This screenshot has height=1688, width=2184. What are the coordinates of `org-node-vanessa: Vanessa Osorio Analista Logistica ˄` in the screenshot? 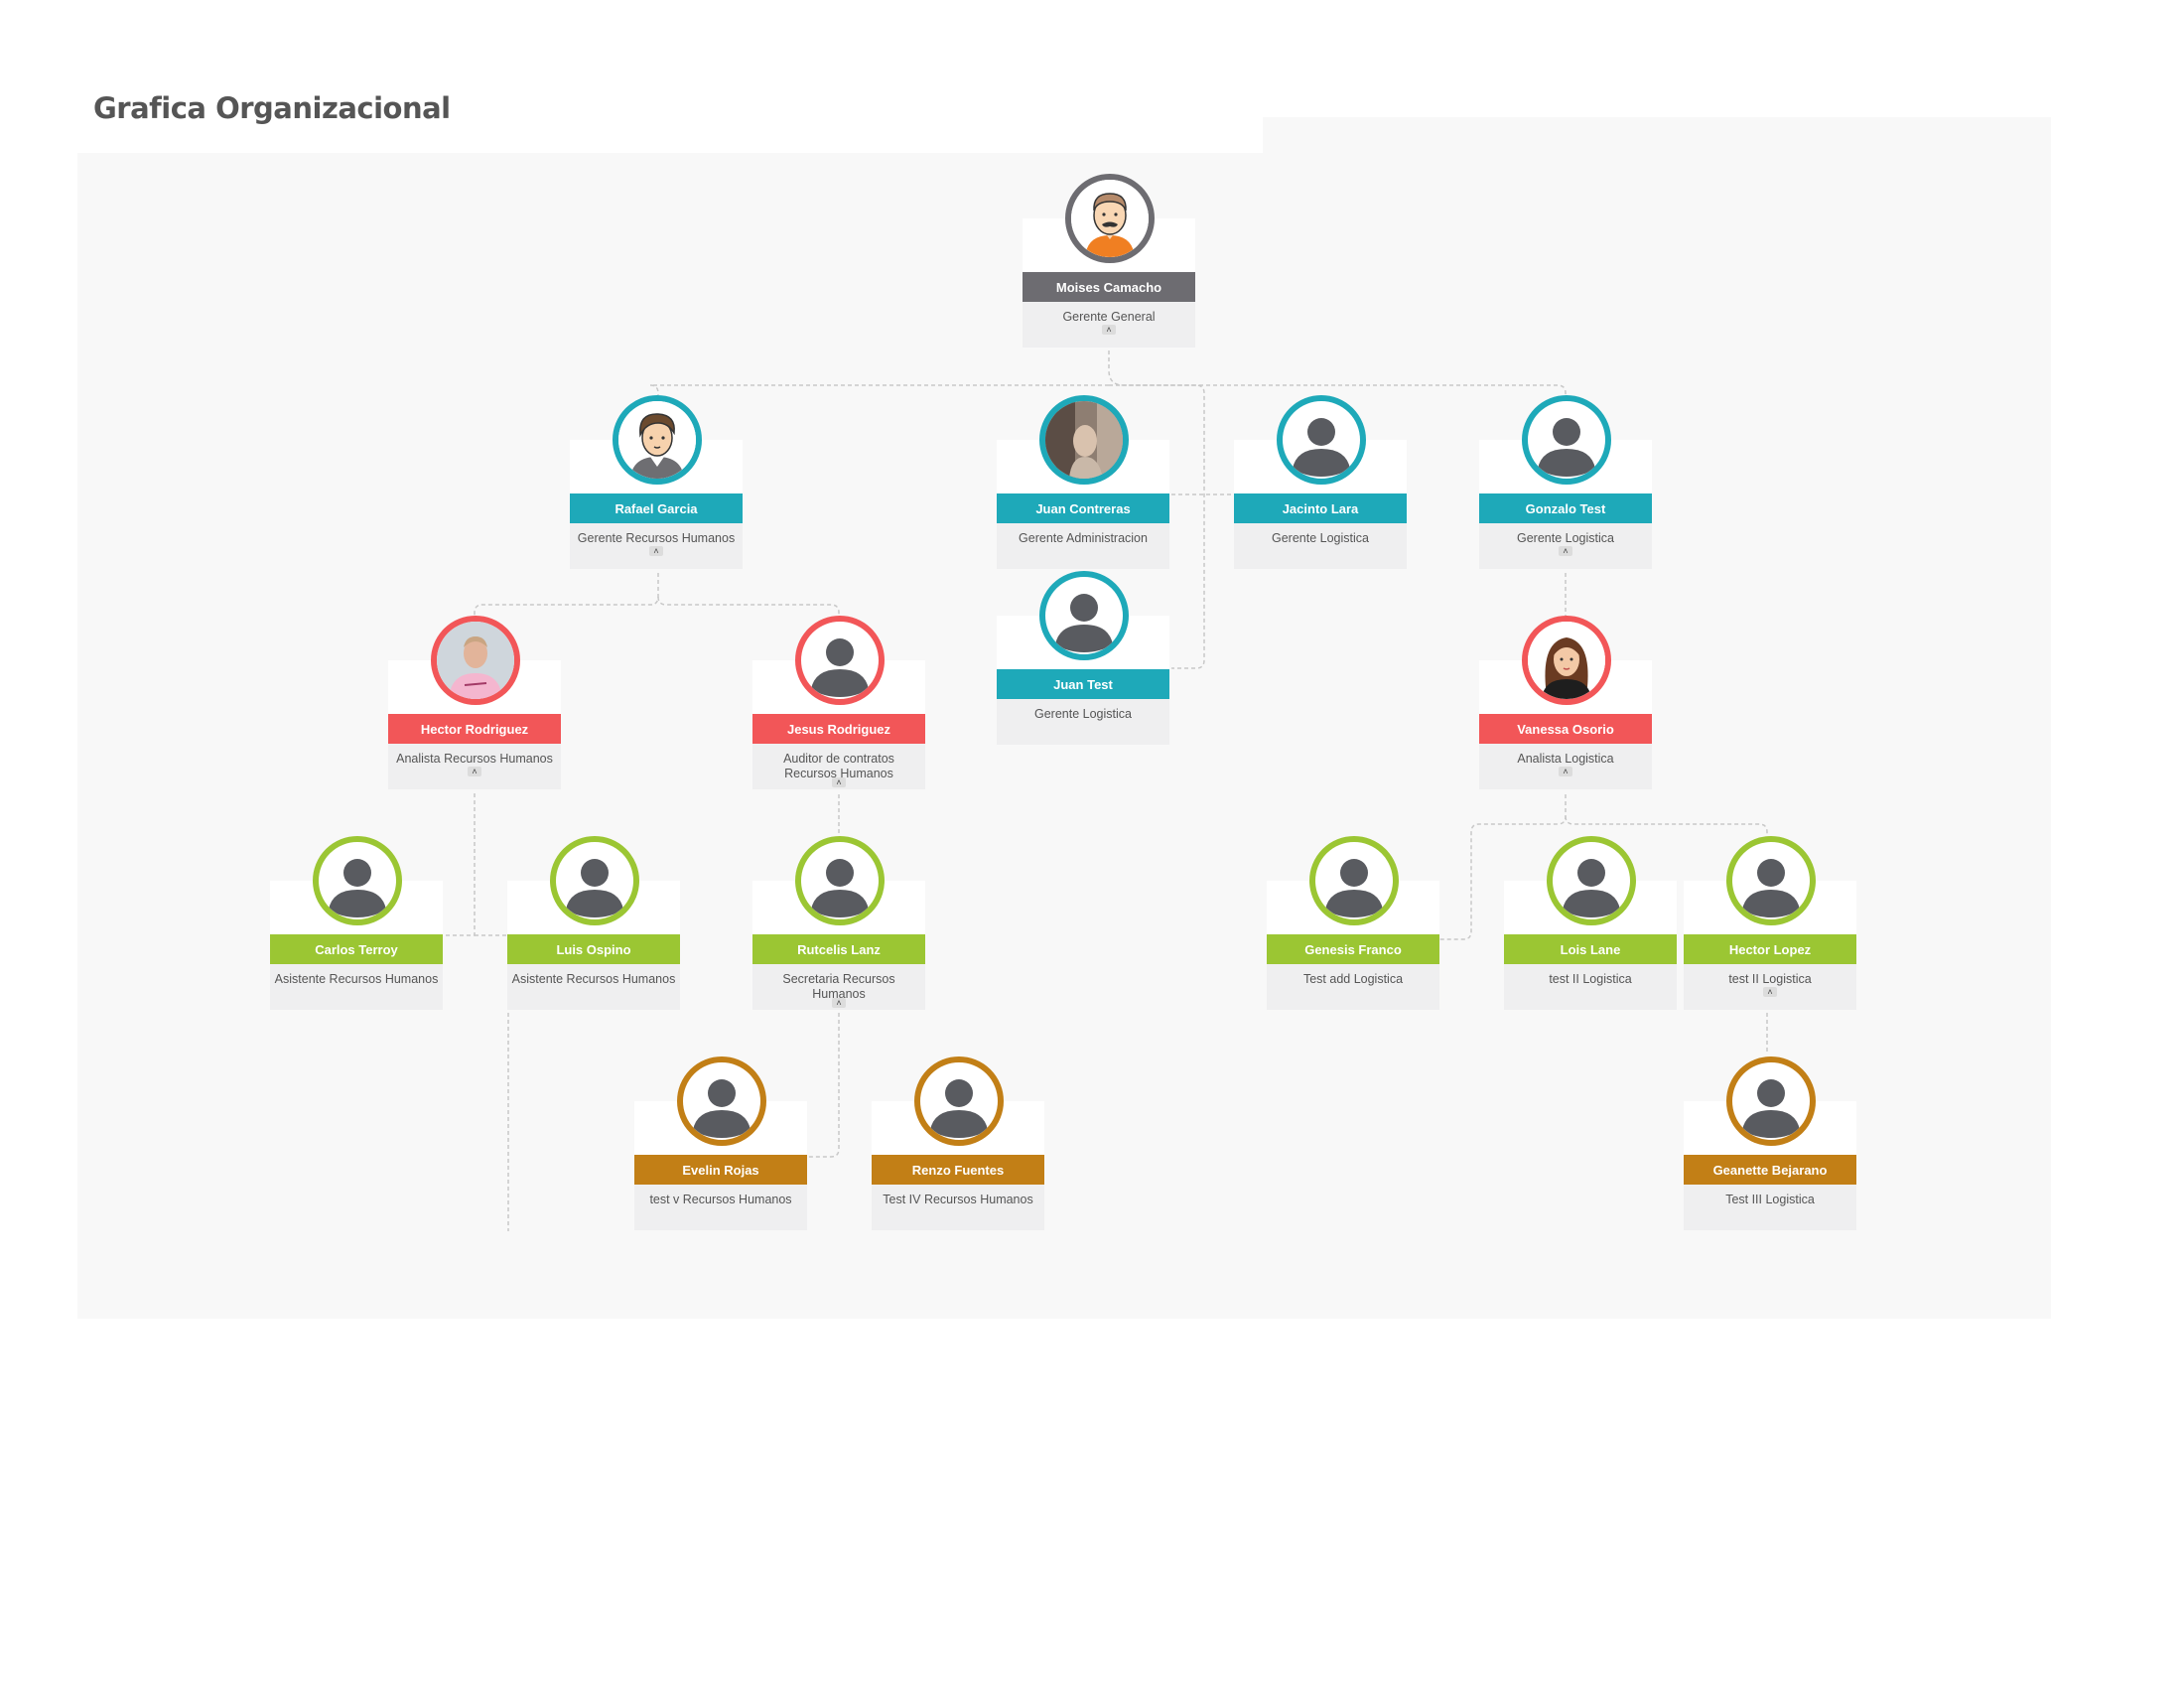 It's located at (1565, 702).